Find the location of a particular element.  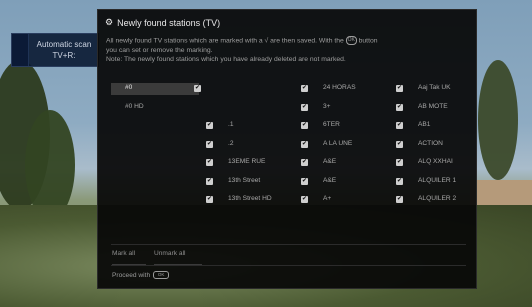

automatic-scan-menu-item: Automatic scan TV+R: is located at coordinates (55, 50).